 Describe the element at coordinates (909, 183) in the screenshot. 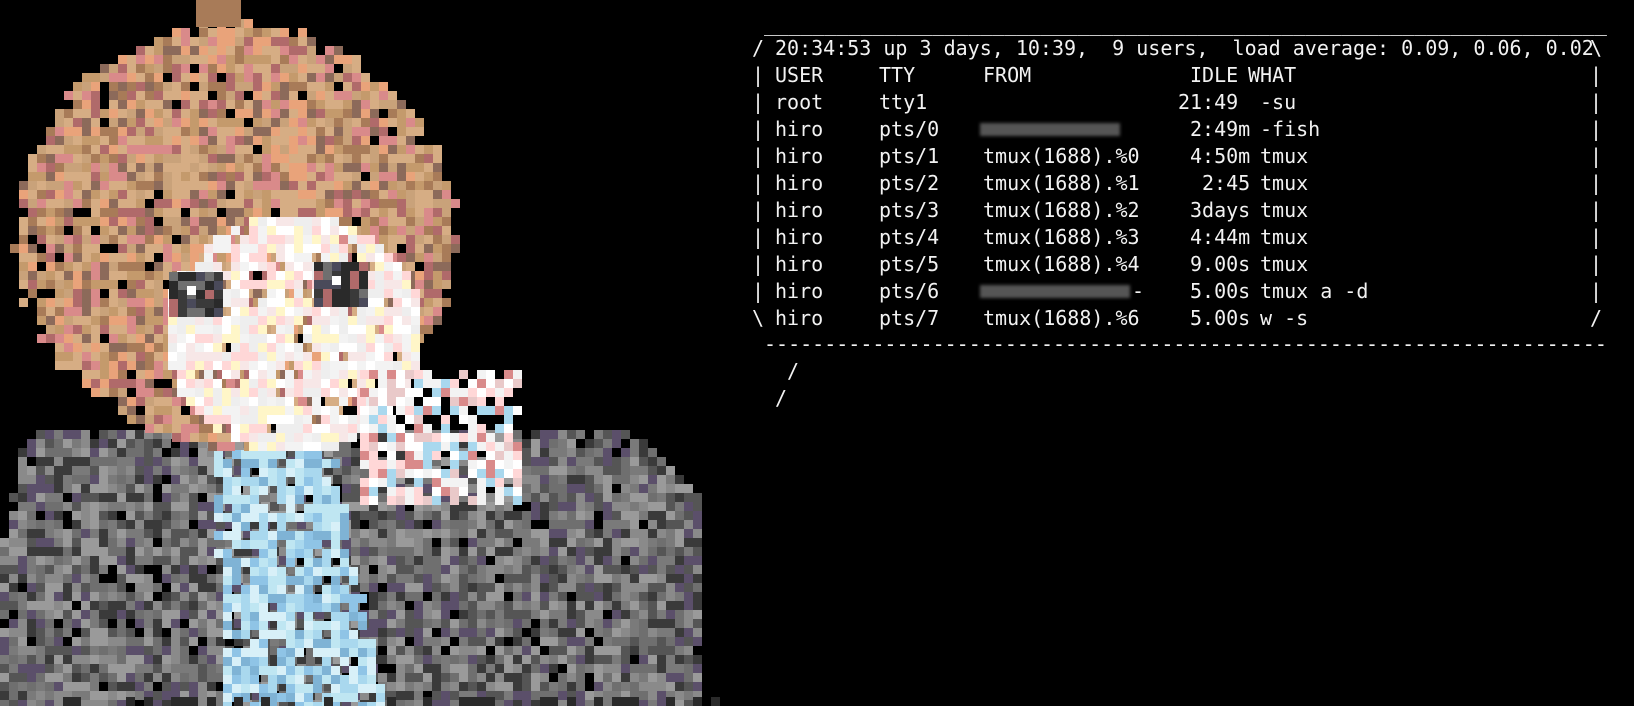

I see `cell-tty: pts/2` at that location.